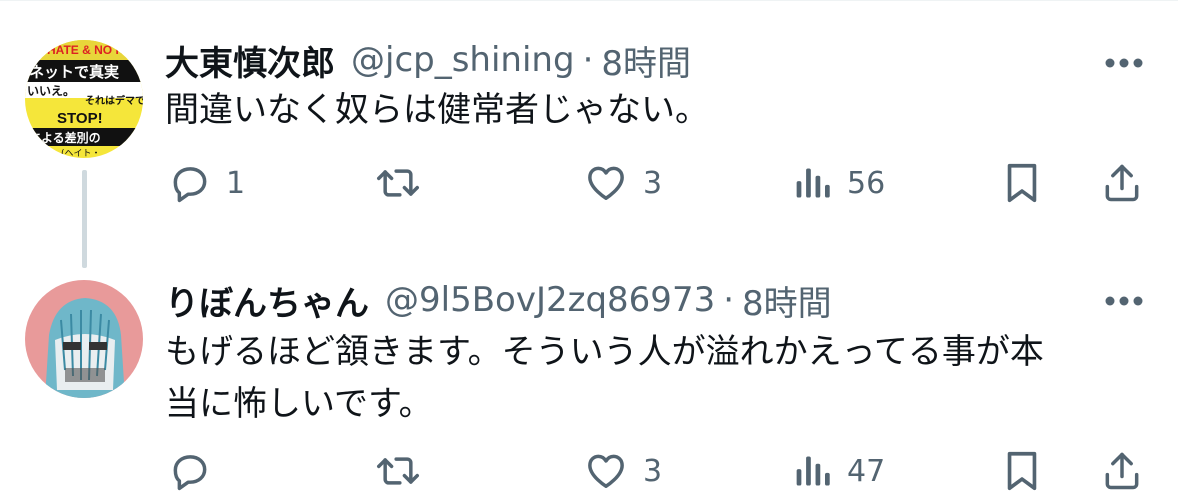 The width and height of the screenshot is (1178, 503). What do you see at coordinates (90, 50) in the screenshot?
I see `avatar-text: HATE & NO RA` at bounding box center [90, 50].